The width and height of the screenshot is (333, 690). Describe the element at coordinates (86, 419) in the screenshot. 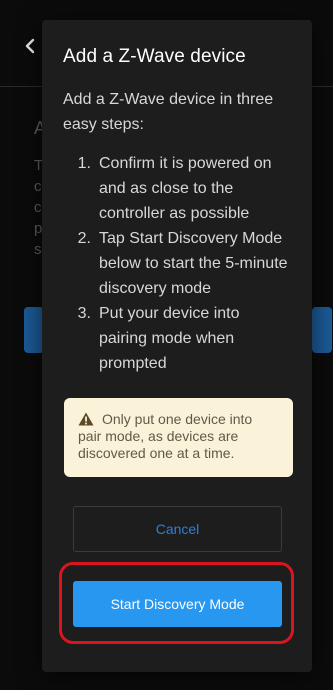

I see `warning-triangle-icon` at that location.